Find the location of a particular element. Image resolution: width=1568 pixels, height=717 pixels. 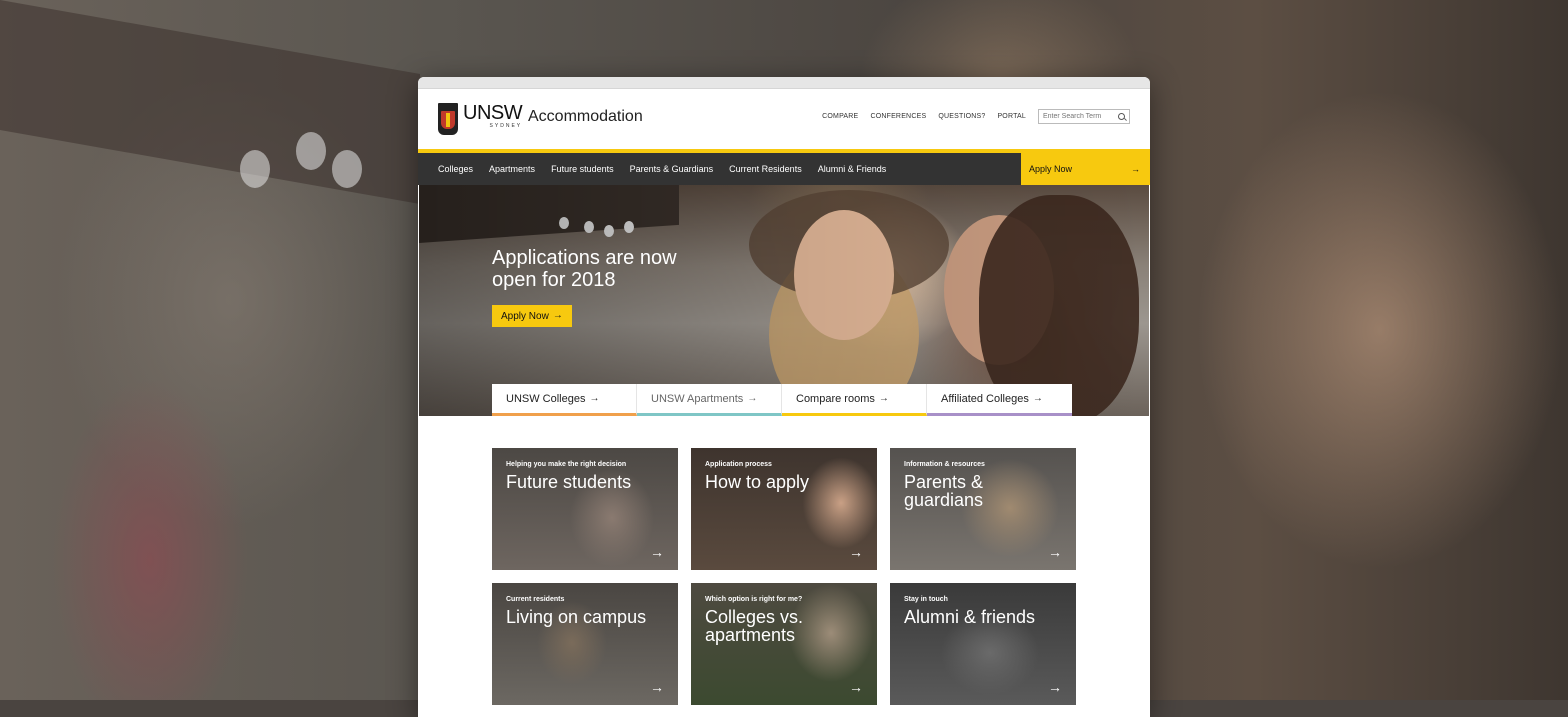

tile-eyebrow: Current residents is located at coordinates (535, 599).